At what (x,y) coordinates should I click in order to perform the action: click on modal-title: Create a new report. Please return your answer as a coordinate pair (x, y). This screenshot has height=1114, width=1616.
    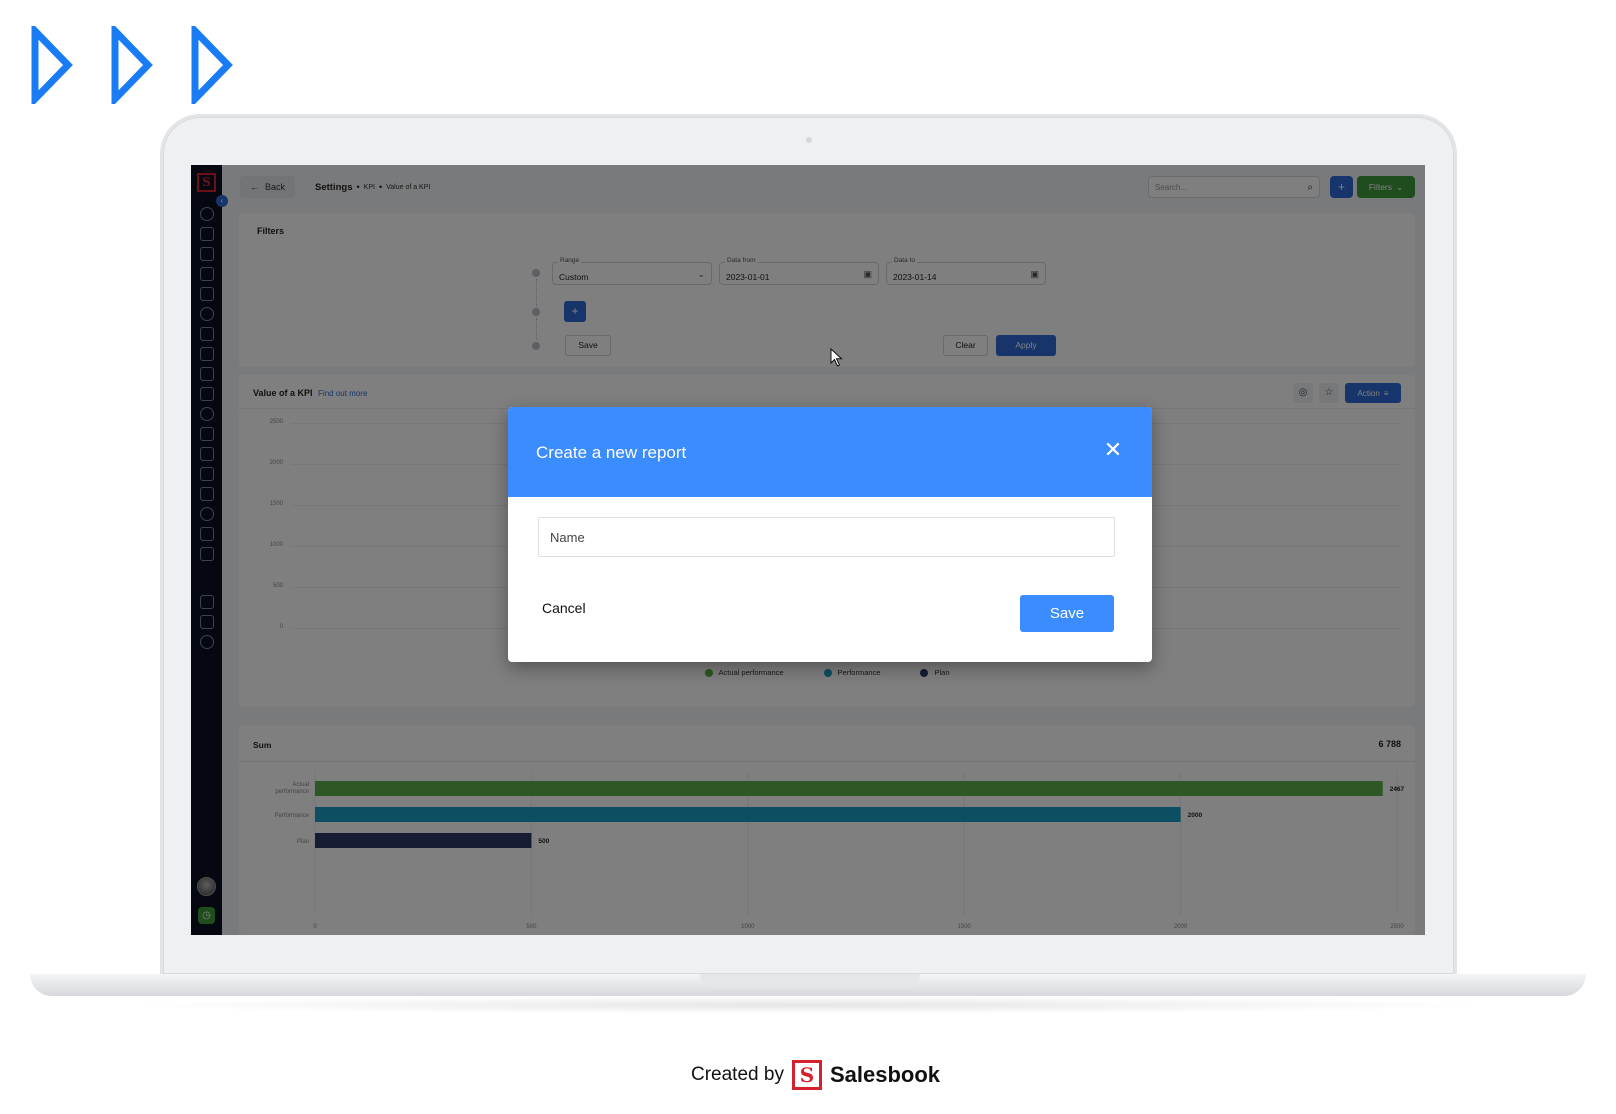
    Looking at the image, I should click on (611, 452).